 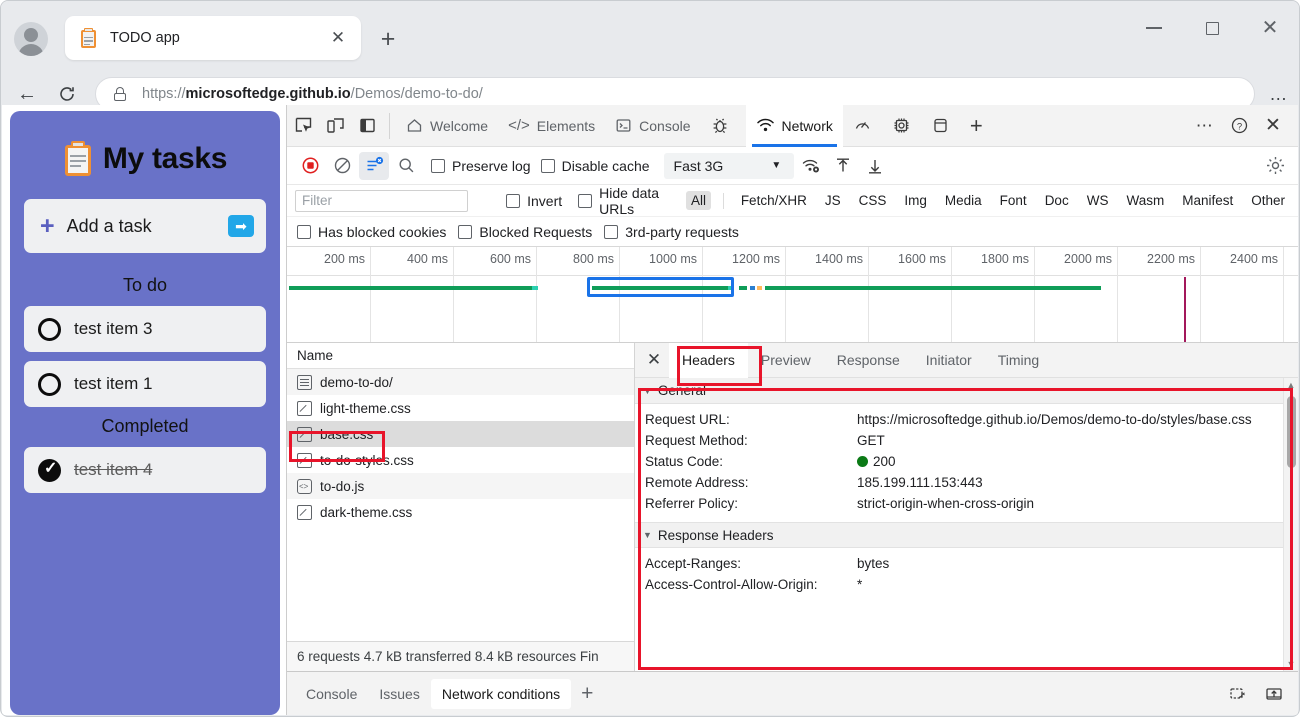 I want to click on request-row-demo-to-do: demo-to-do/, so click(x=460, y=382).